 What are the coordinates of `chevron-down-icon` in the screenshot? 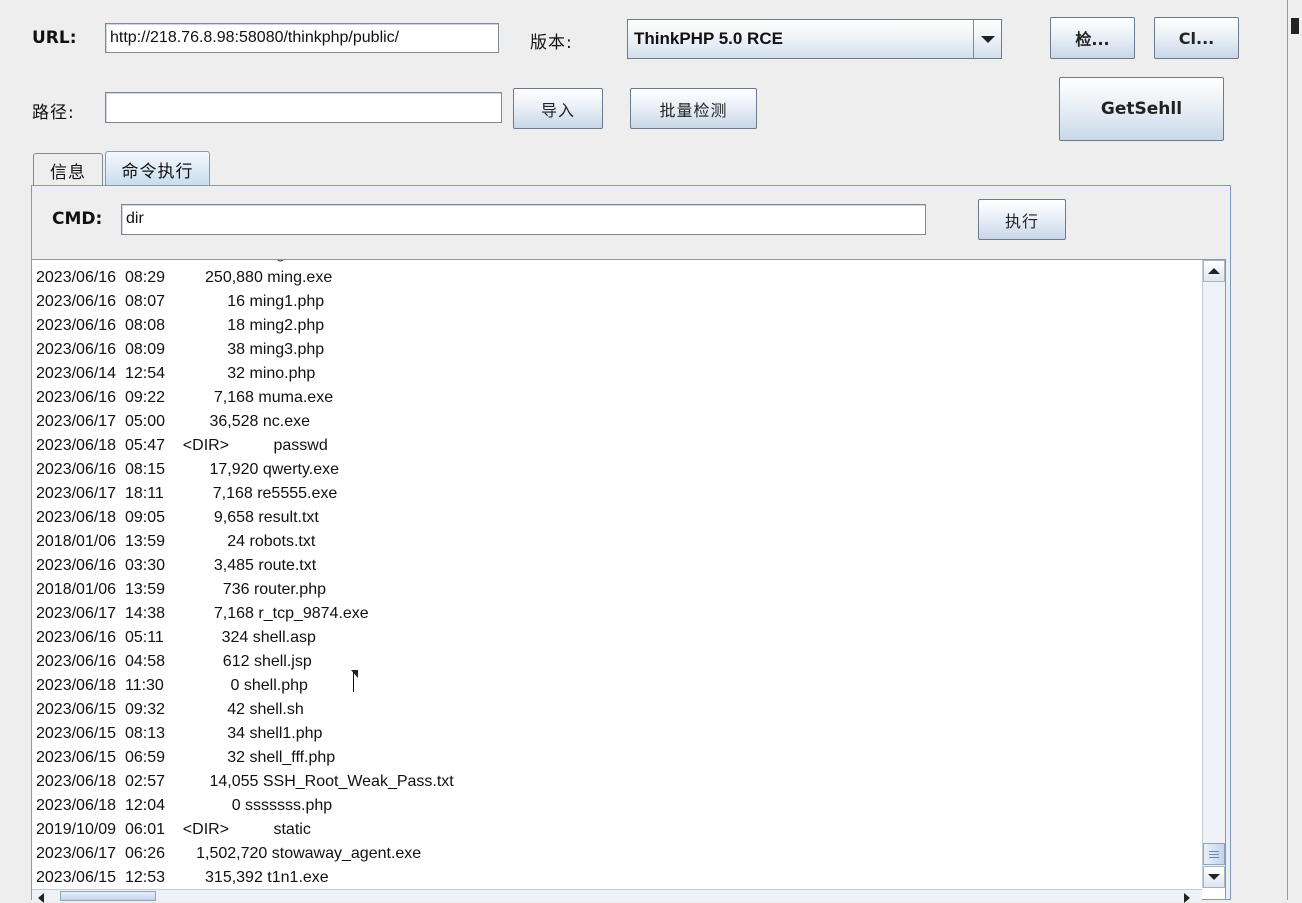 It's located at (987, 39).